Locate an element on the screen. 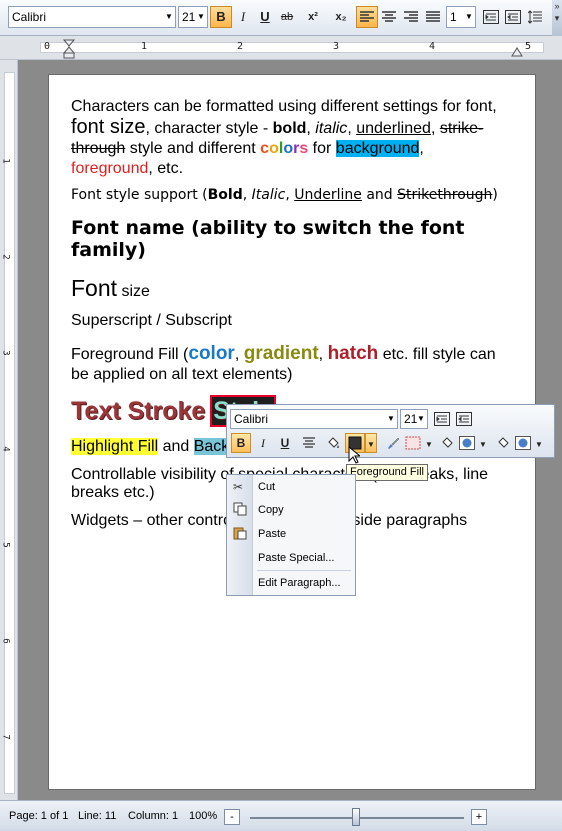  strikethrough-button: ab is located at coordinates (287, 17).